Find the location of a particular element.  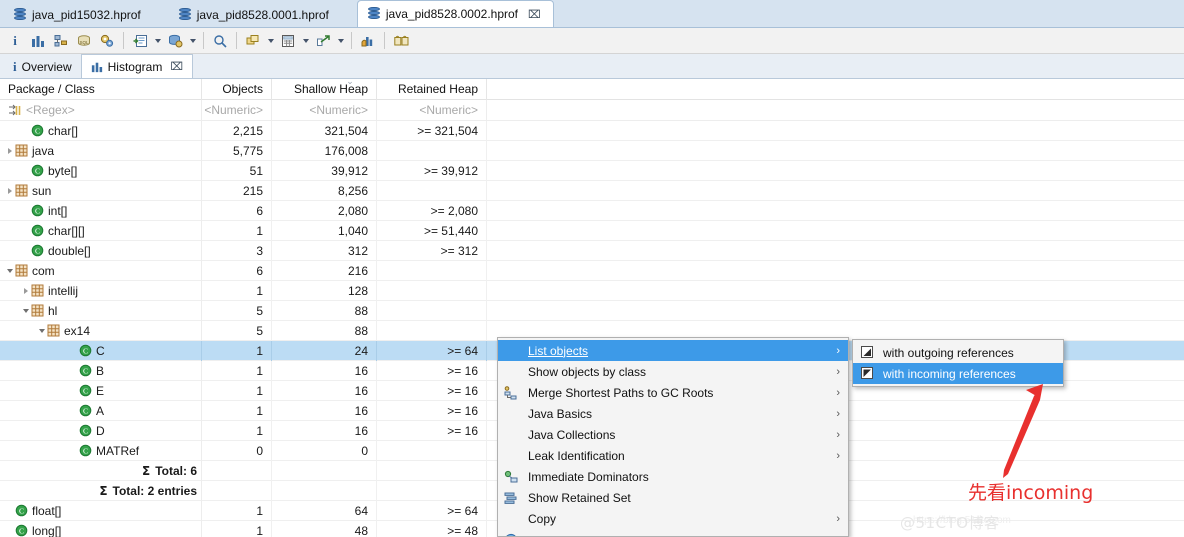

menu-item-java-collections: Java Collections › is located at coordinates (673, 434).